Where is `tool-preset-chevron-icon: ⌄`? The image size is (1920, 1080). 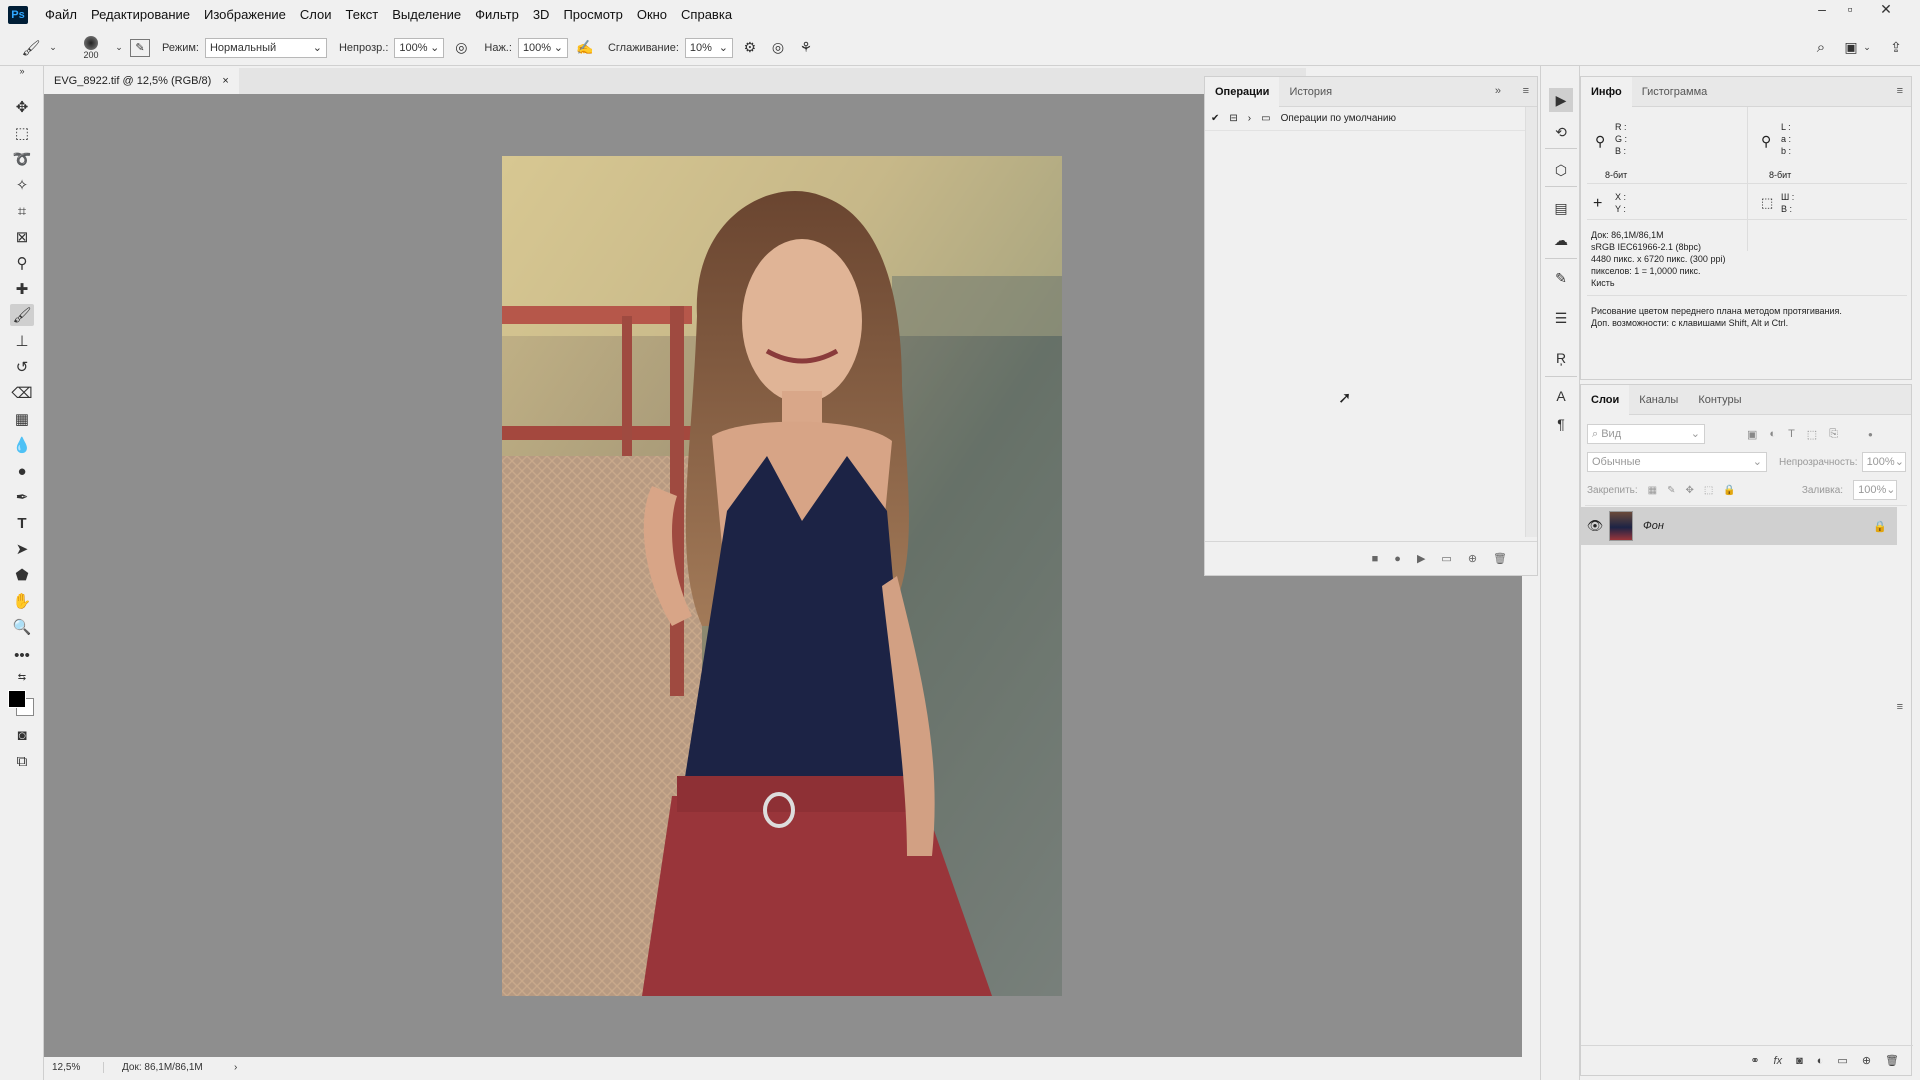 tool-preset-chevron-icon: ⌄ is located at coordinates (53, 47).